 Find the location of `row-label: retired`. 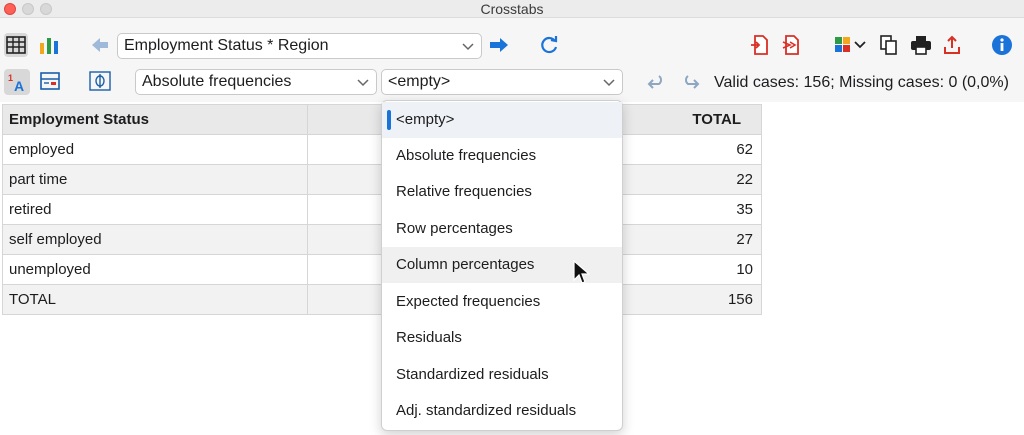

row-label: retired is located at coordinates (155, 209).